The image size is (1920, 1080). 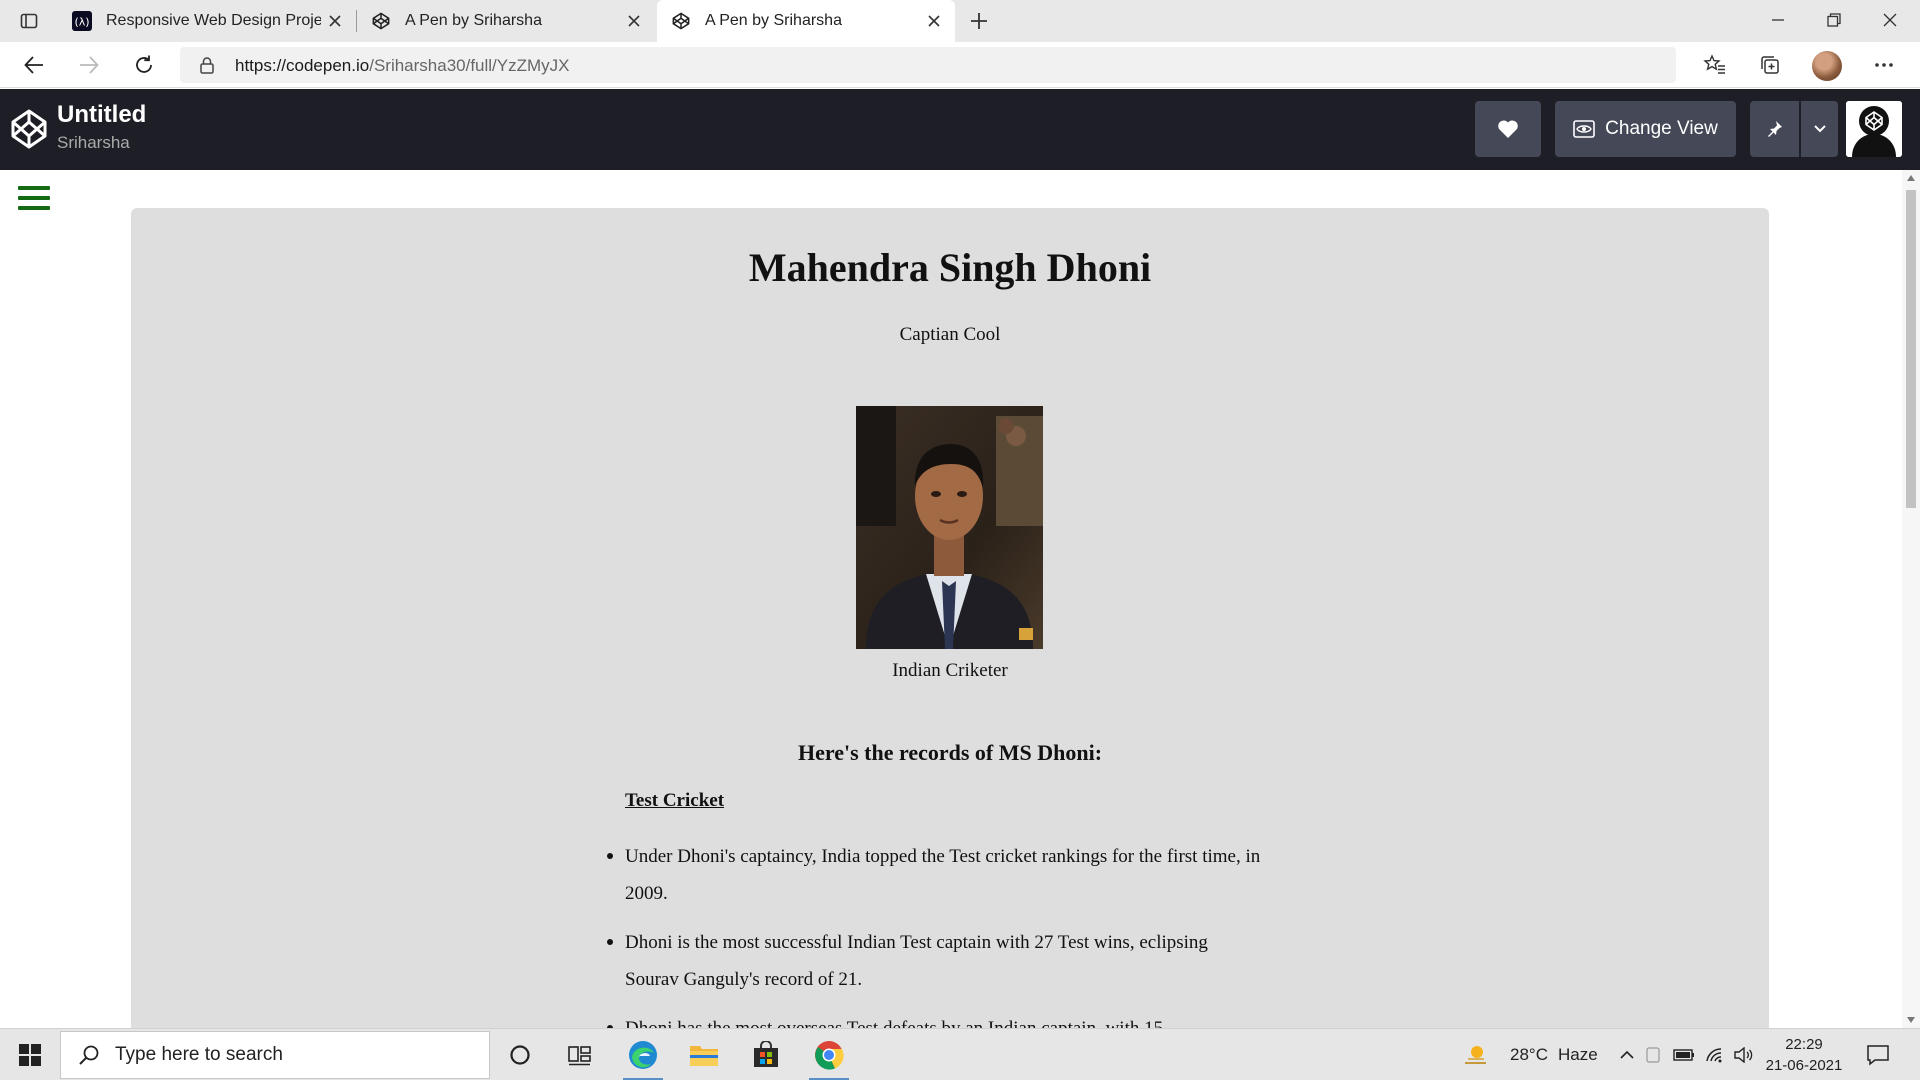 I want to click on new-tab-button, so click(x=979, y=21).